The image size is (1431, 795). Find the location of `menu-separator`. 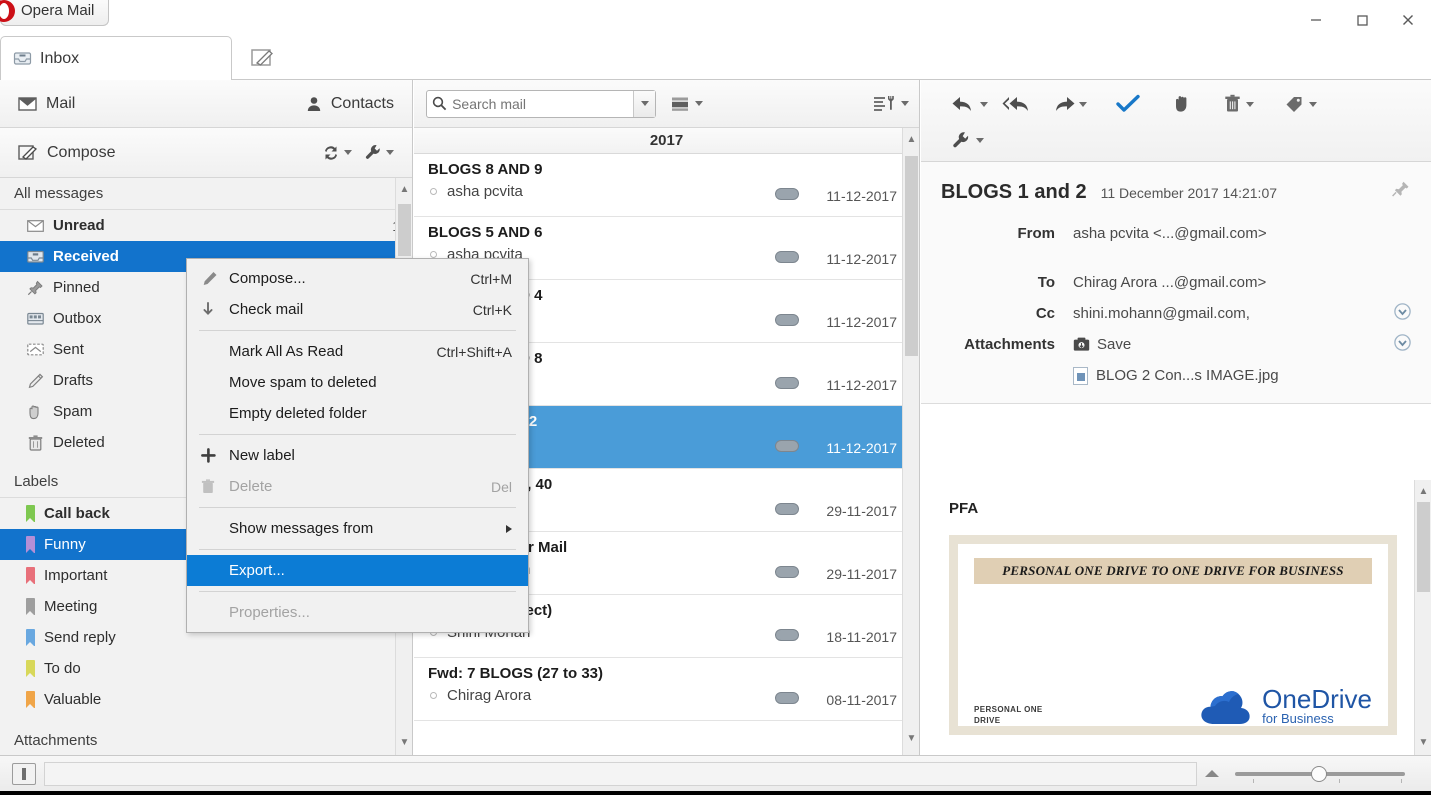

menu-separator is located at coordinates (357, 434).